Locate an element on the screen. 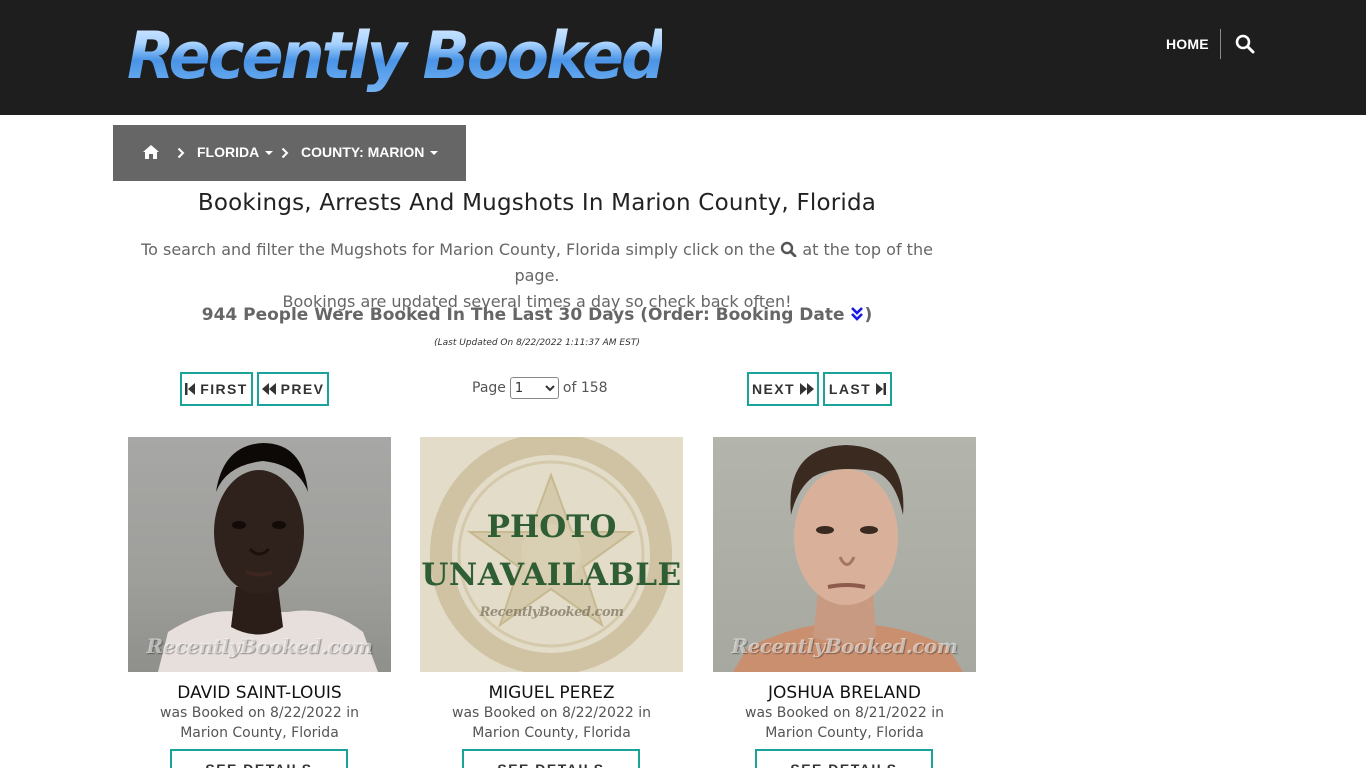 The image size is (1366, 768). breadcrumb-county-dropdown: COUNTY: MARION is located at coordinates (370, 152).